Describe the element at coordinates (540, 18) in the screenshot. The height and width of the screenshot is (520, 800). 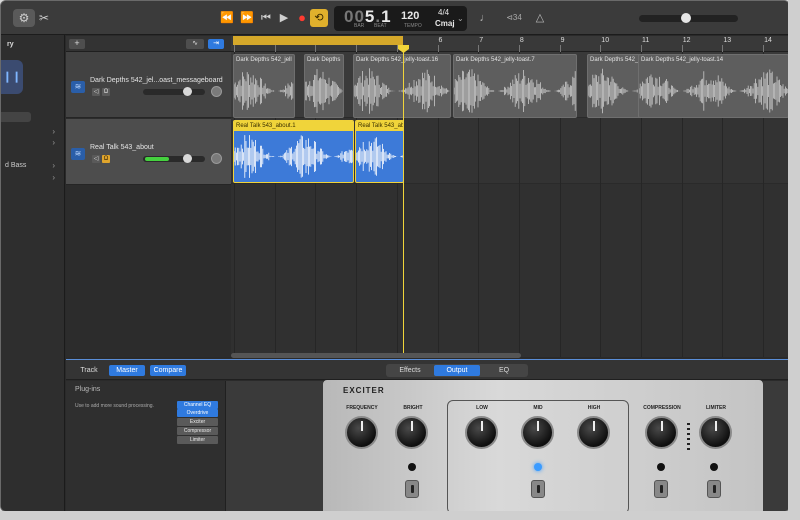
I see `metronome-icon: △` at that location.